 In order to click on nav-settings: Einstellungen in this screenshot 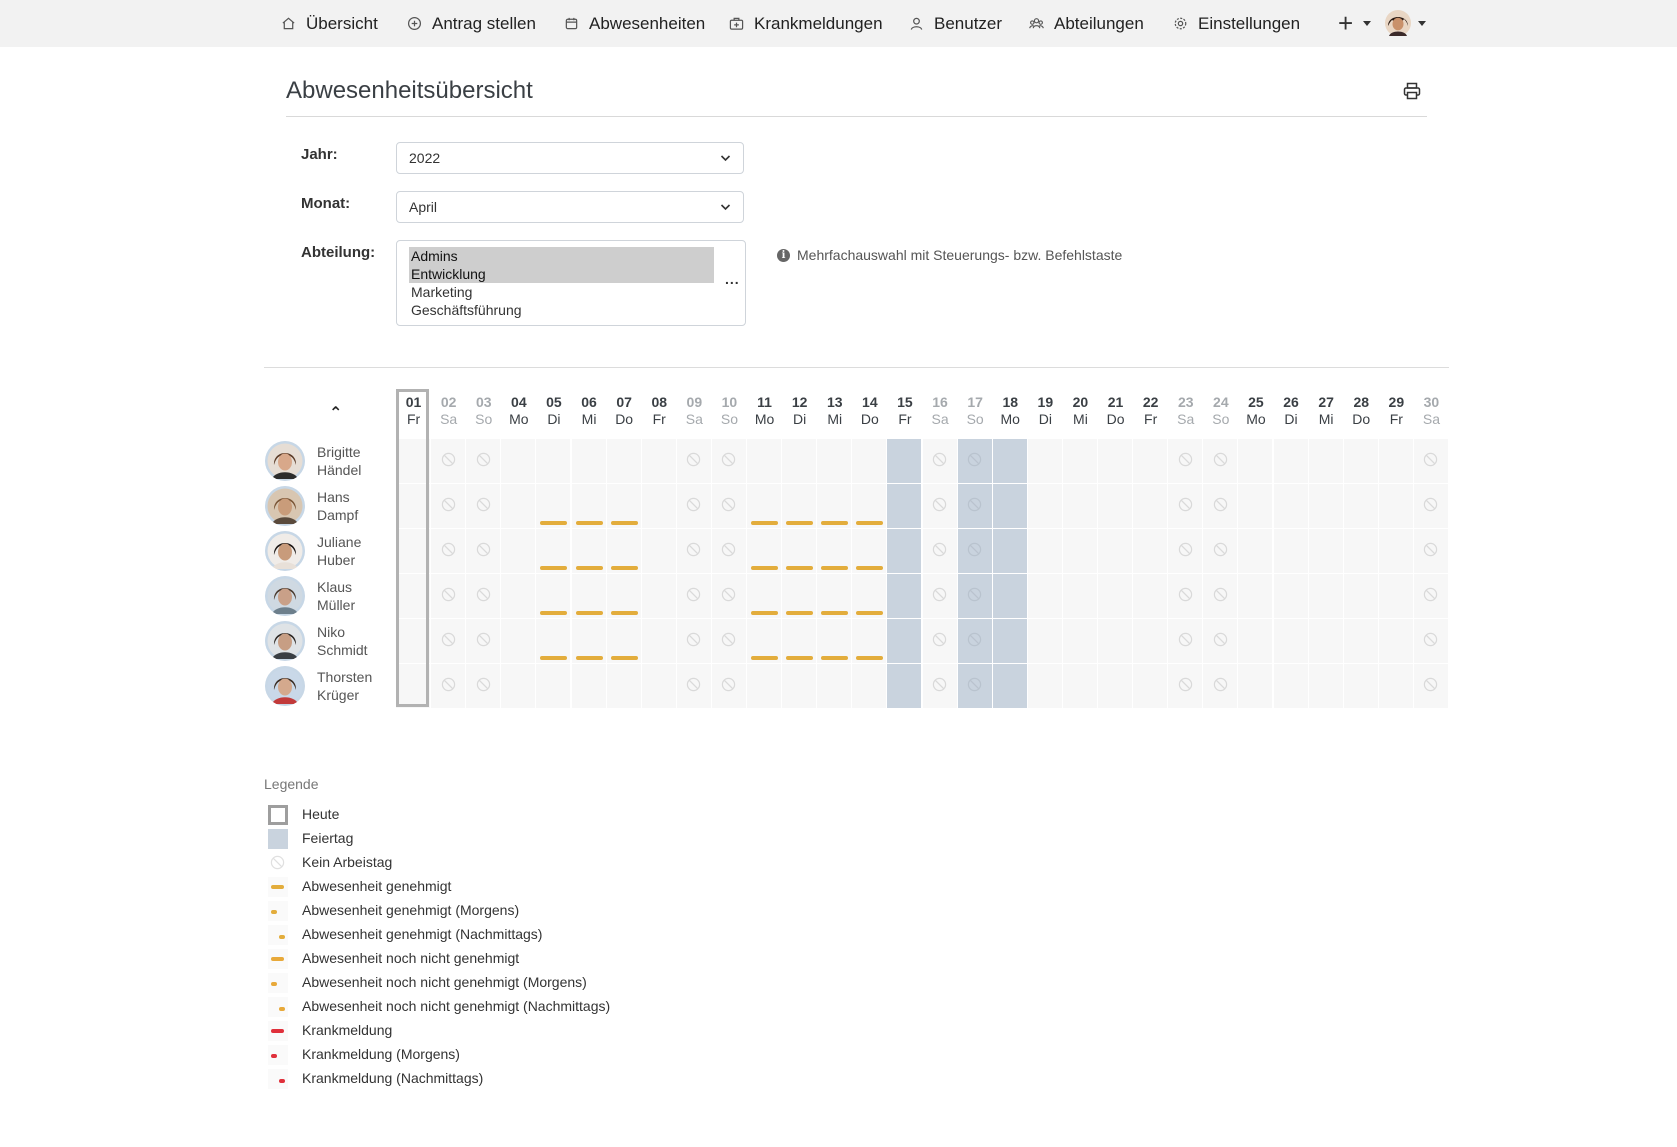, I will do `click(1236, 23)`.